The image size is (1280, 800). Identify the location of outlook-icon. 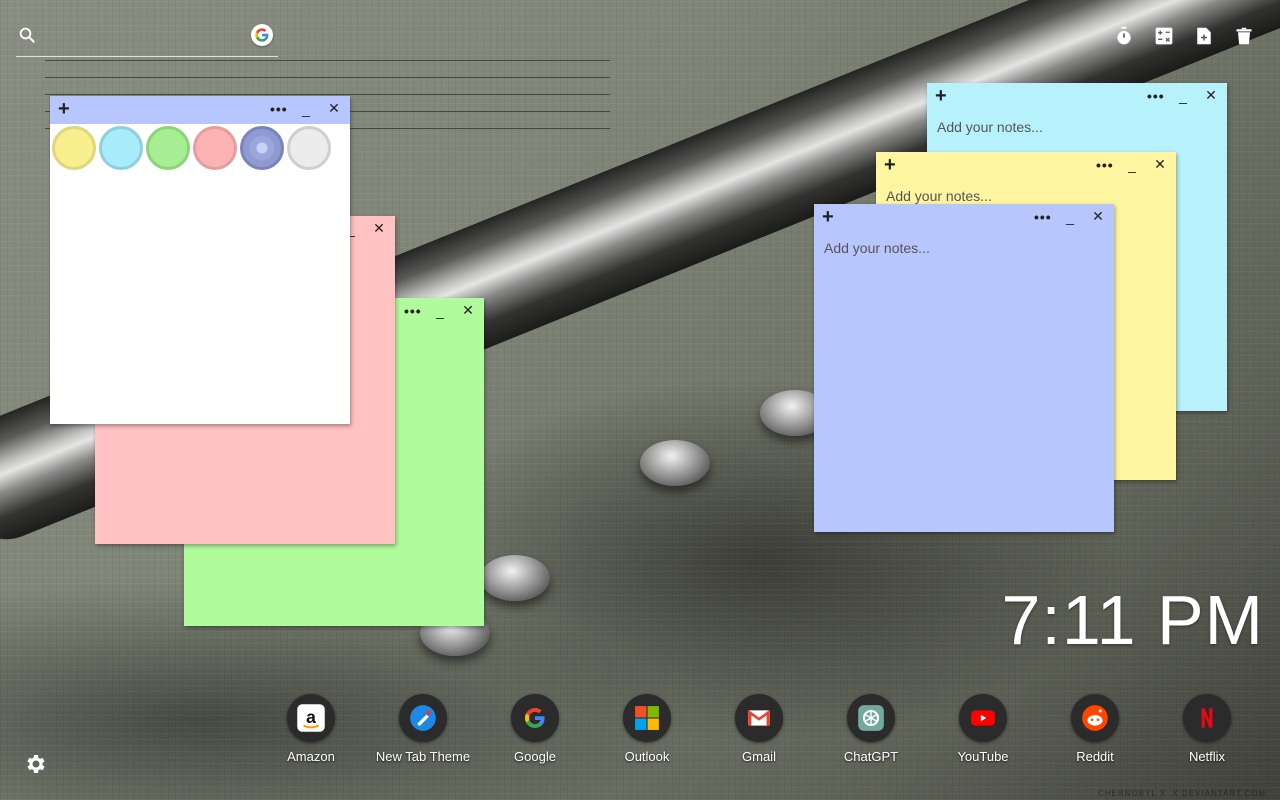
(647, 718).